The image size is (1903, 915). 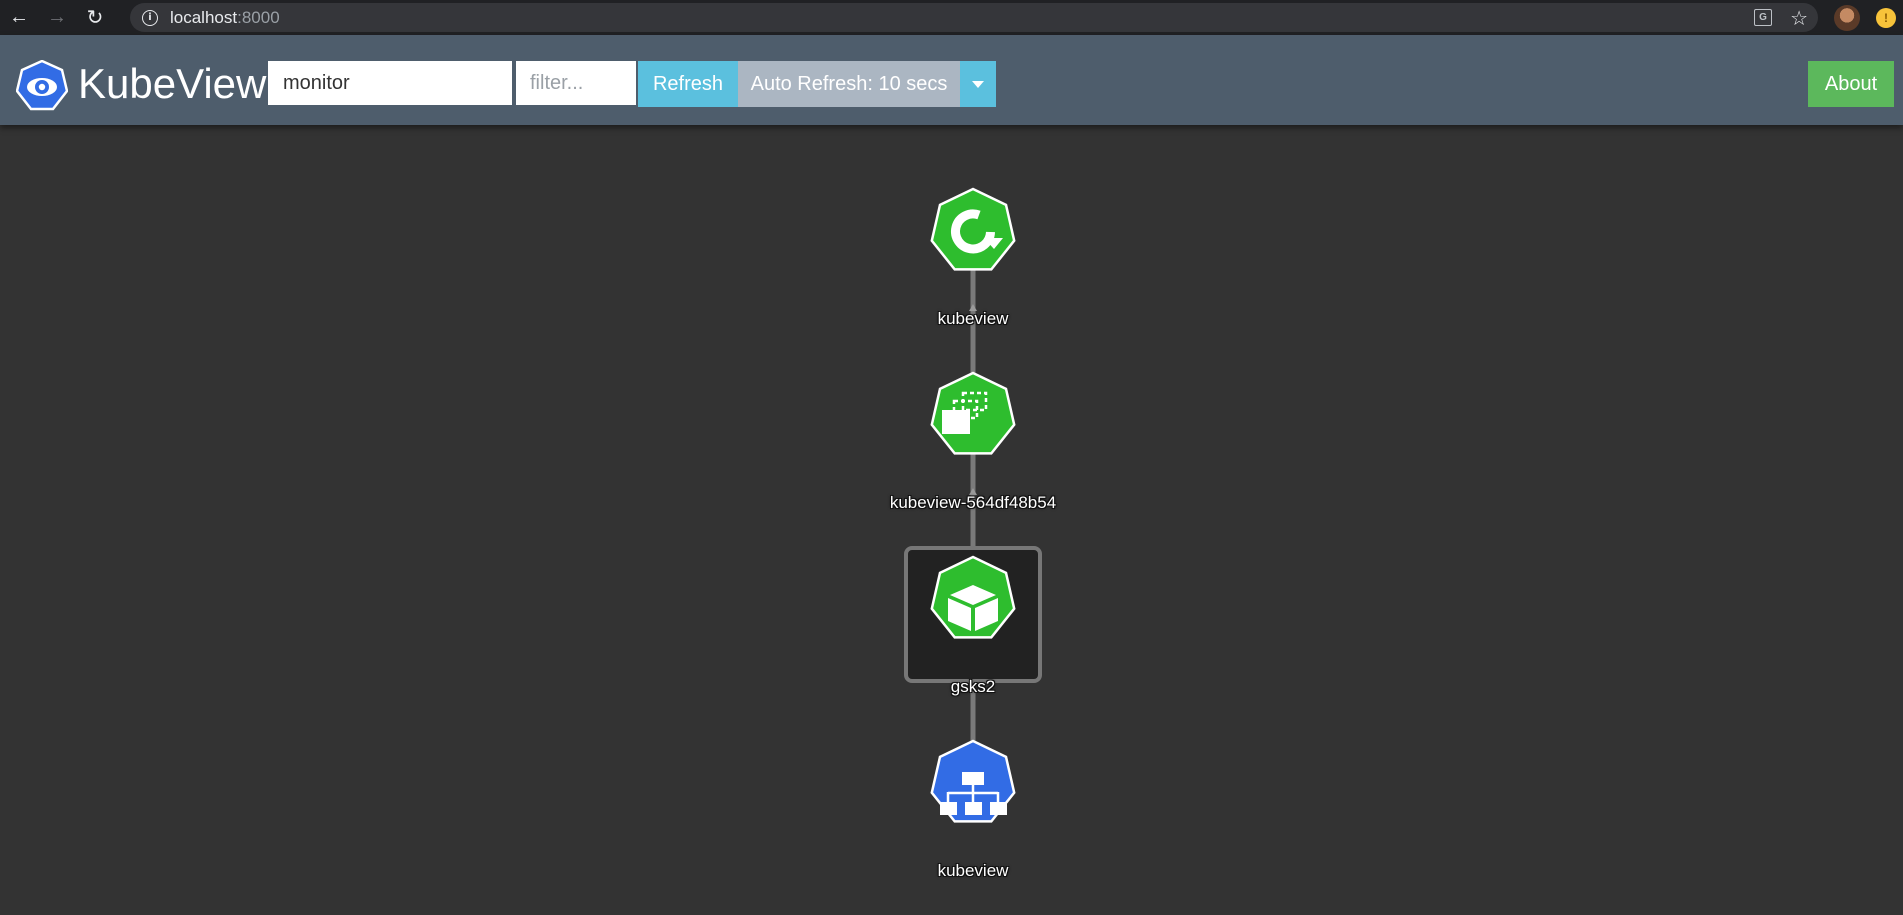 What do you see at coordinates (973, 781) in the screenshot?
I see `graph-node-service` at bounding box center [973, 781].